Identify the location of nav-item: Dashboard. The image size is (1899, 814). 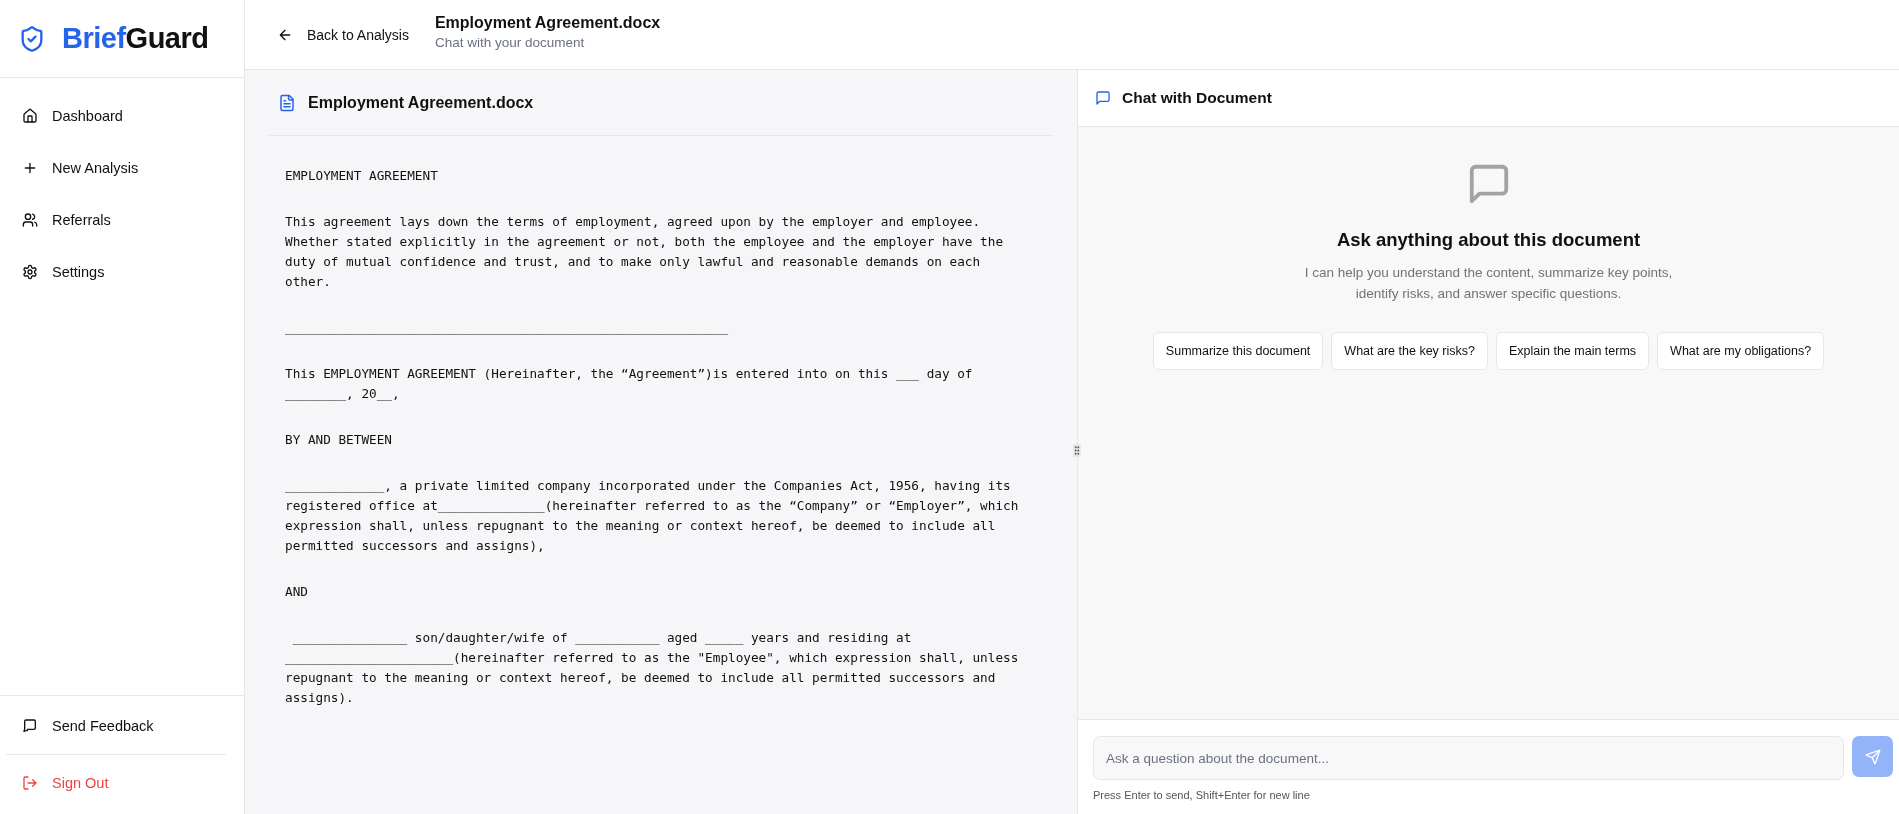
(122, 116).